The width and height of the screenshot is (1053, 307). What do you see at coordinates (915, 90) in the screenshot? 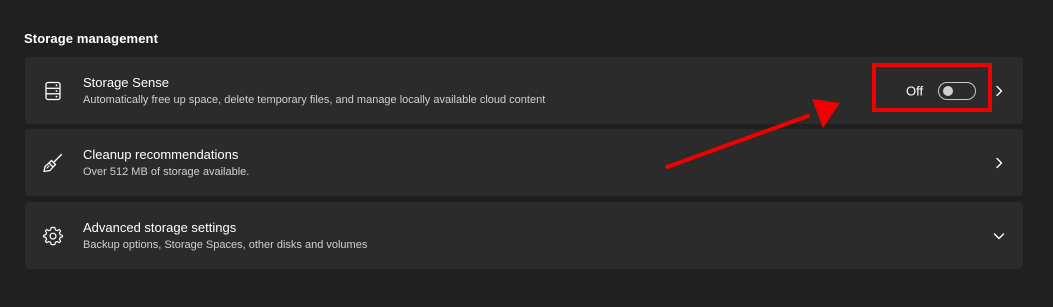
I see `storage-sense-toggle-label: Off` at bounding box center [915, 90].